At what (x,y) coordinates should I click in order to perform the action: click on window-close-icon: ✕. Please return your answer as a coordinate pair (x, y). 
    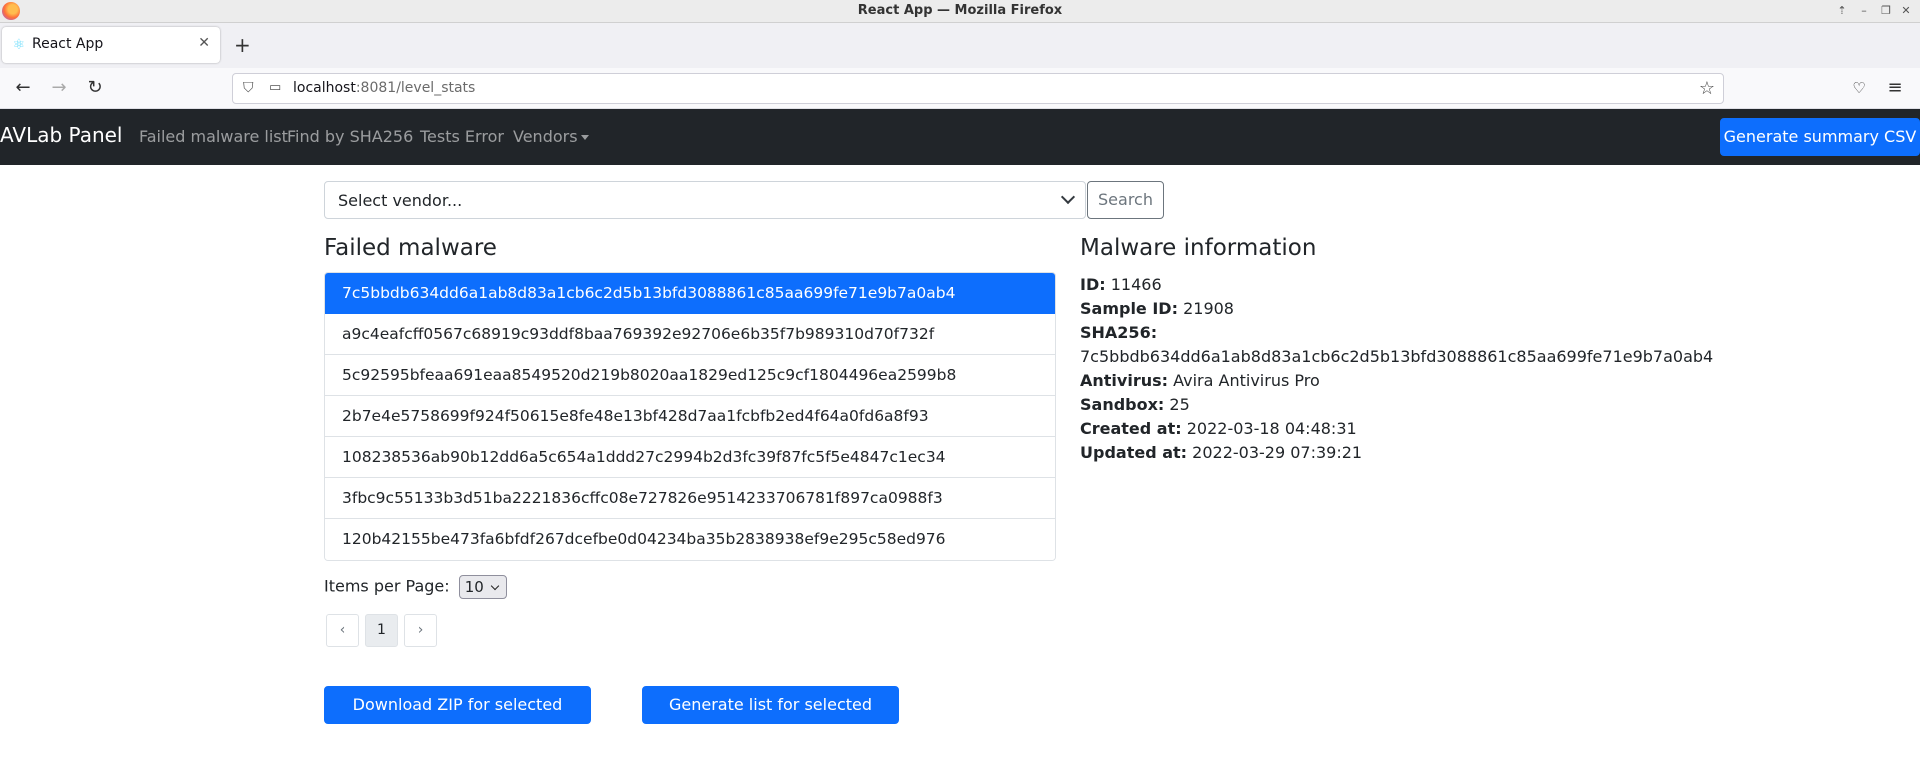
    Looking at the image, I should click on (1906, 11).